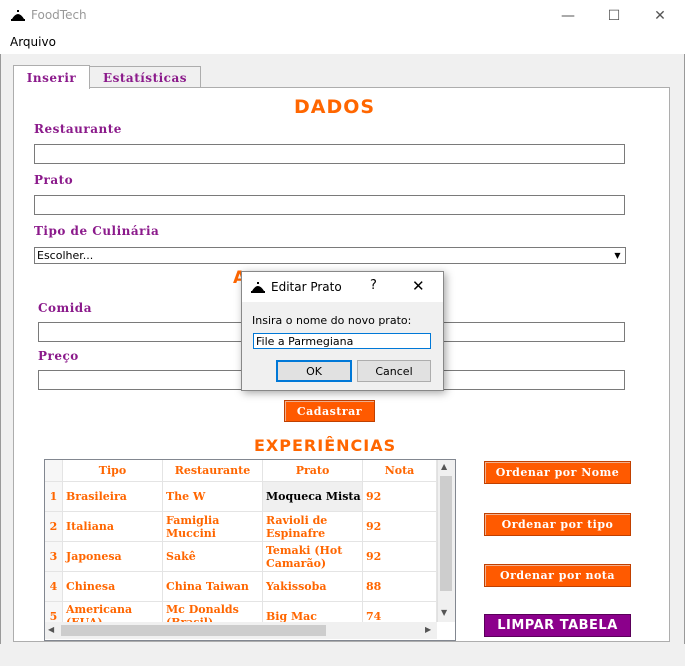 The height and width of the screenshot is (666, 685). Describe the element at coordinates (394, 371) in the screenshot. I see `cancel-button: Cancel` at that location.